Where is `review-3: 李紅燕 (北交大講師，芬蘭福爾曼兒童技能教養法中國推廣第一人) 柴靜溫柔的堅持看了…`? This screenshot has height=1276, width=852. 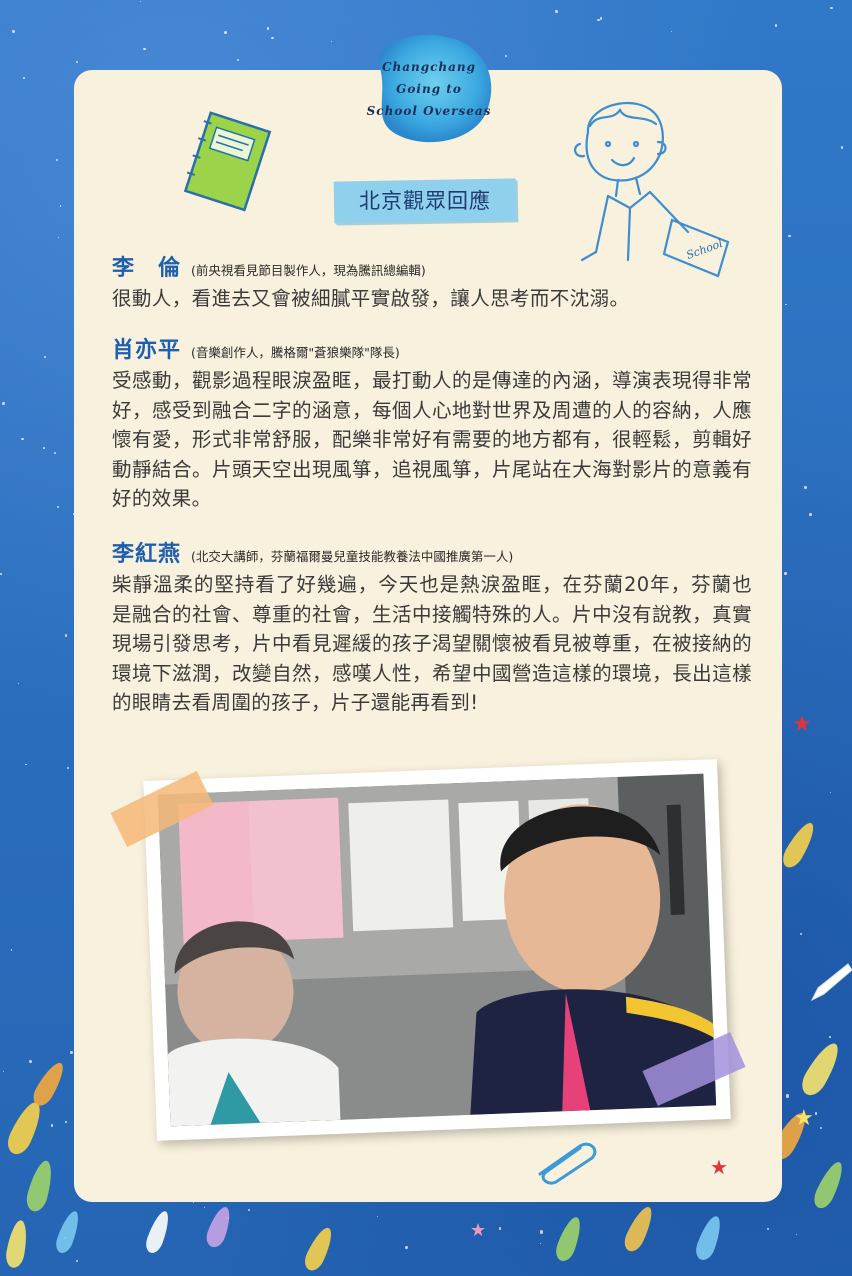
review-3: 李紅燕 (北交大講師，芬蘭福爾曼兒童技能教養法中國推廣第一人) 柴靜溫柔的堅持看了… is located at coordinates (432, 627).